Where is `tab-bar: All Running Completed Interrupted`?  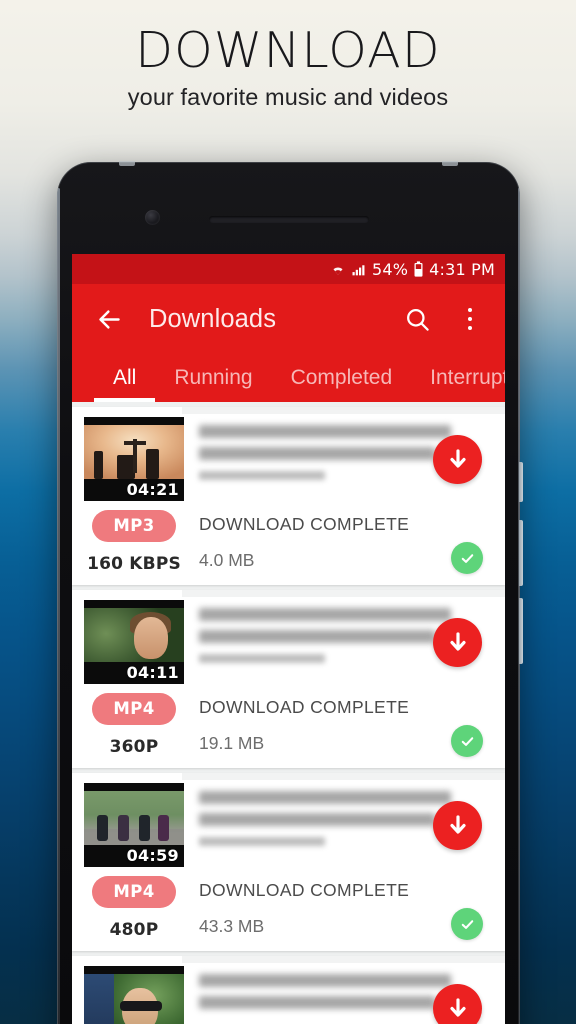 tab-bar: All Running Completed Interrupted is located at coordinates (288, 378).